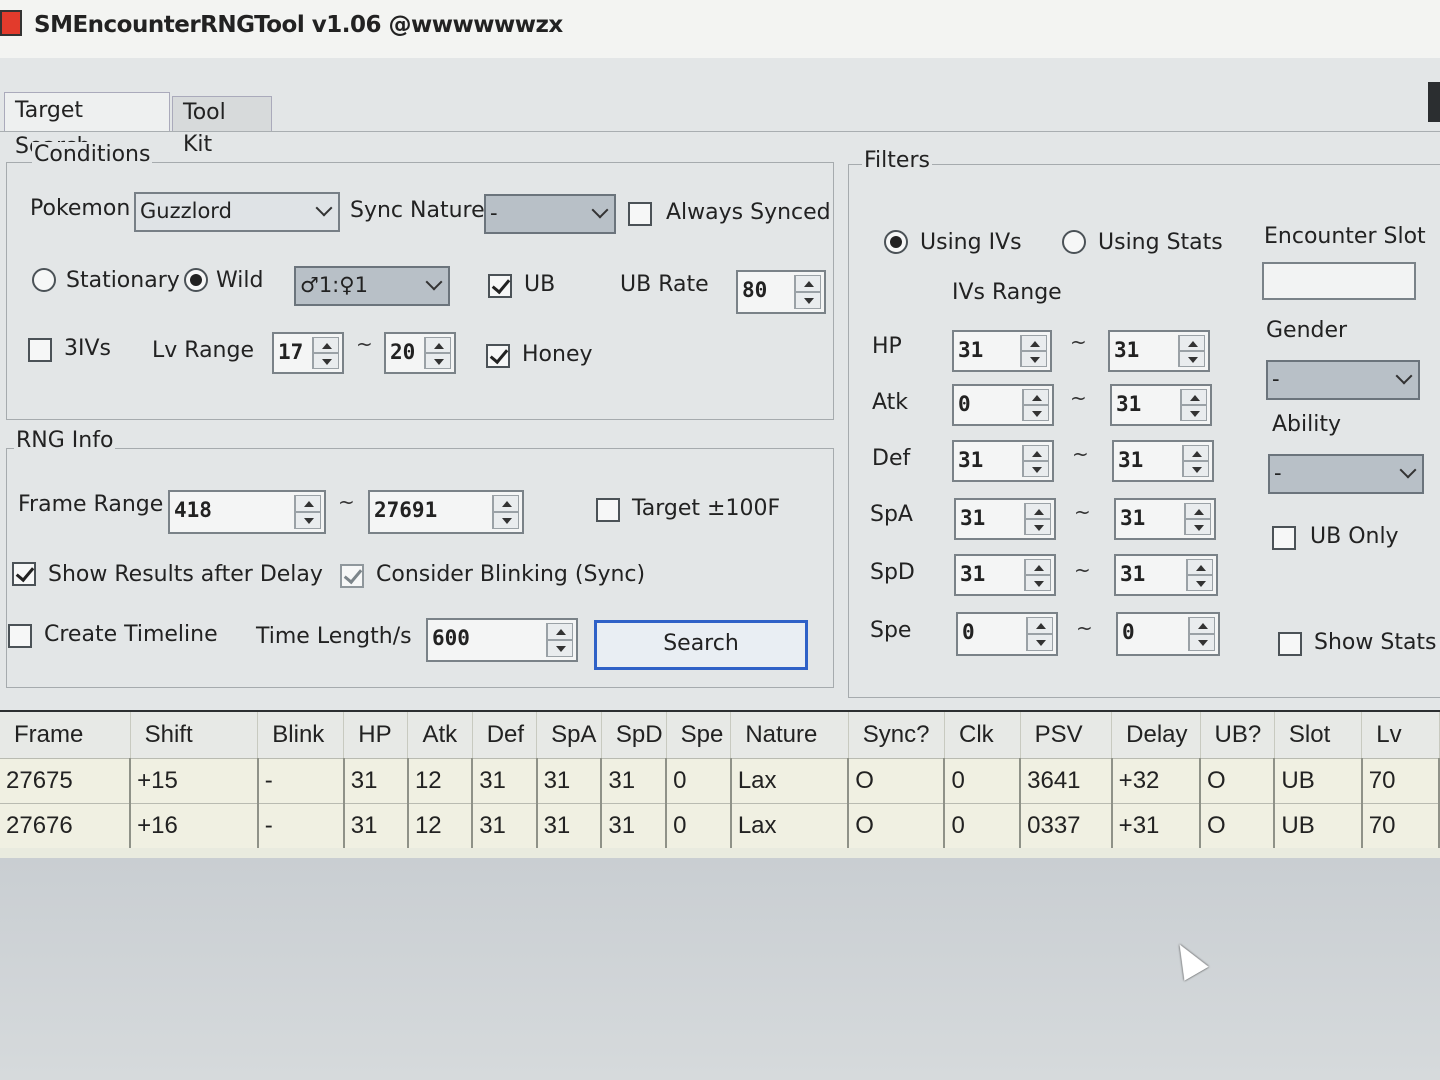 The image size is (1440, 1080). I want to click on frame-max-spinner: 27691, so click(446, 512).